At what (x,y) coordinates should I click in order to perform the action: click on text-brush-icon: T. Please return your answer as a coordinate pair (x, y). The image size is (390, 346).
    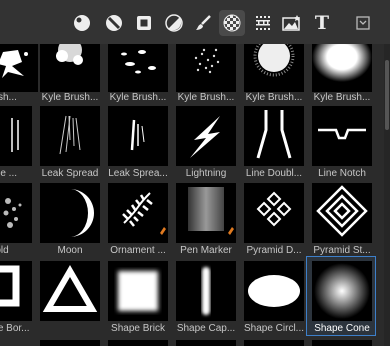
    Looking at the image, I should click on (322, 23).